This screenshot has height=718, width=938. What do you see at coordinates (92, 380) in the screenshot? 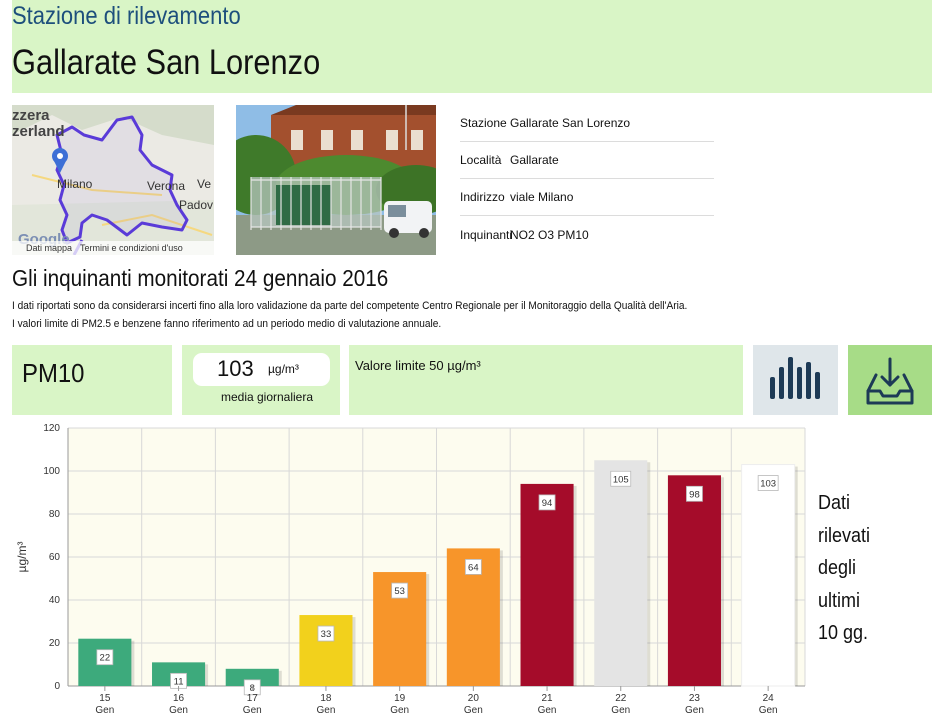
I see `pollutant-name-box: PM10` at bounding box center [92, 380].